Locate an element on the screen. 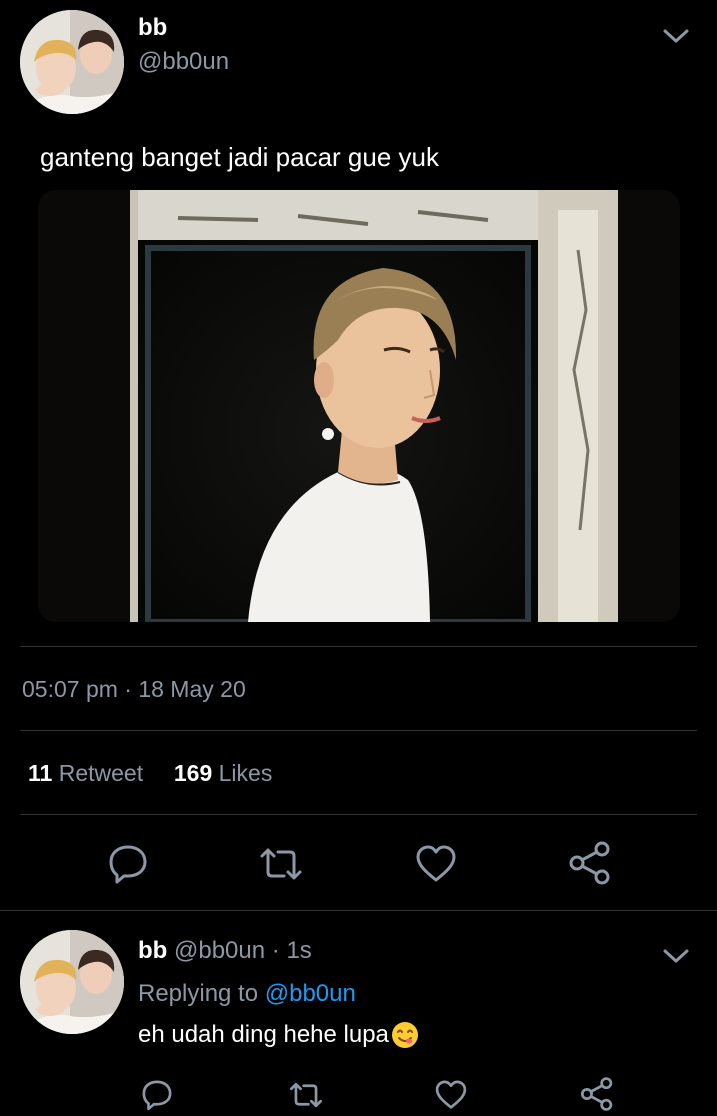 The width and height of the screenshot is (717, 1116). replying-label: Replying to is located at coordinates (201, 993).